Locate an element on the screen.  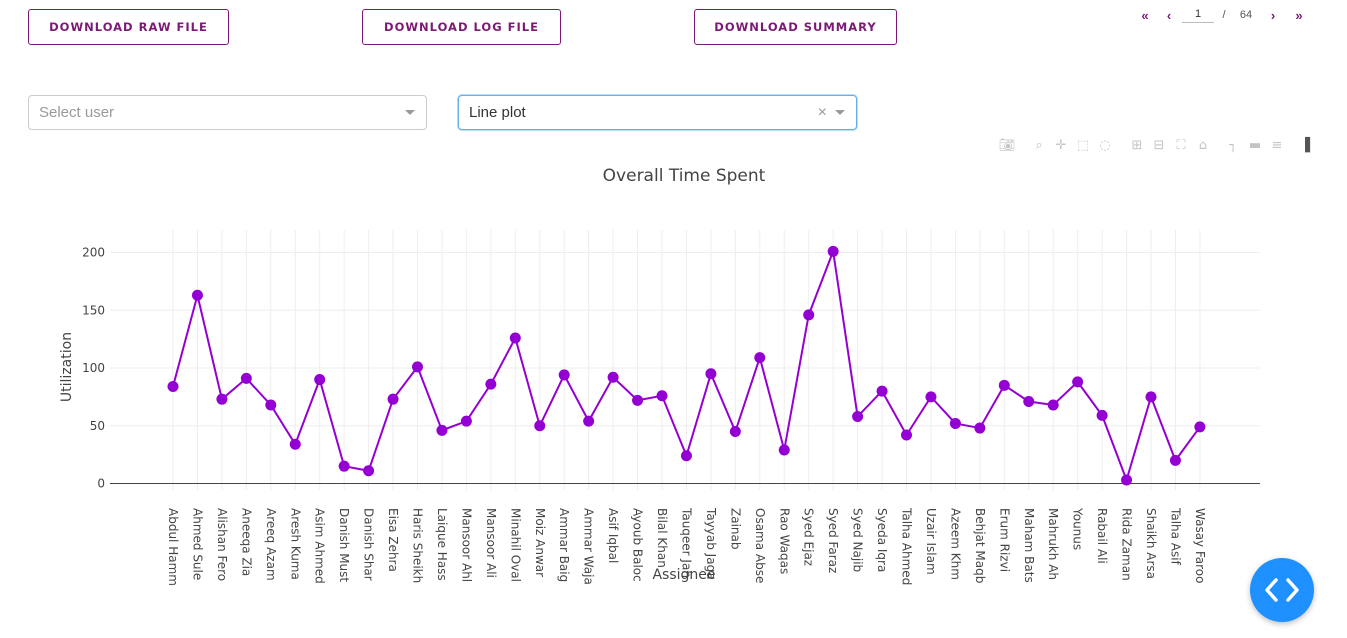
y-axis-label: Utilization is located at coordinates (67, 367).